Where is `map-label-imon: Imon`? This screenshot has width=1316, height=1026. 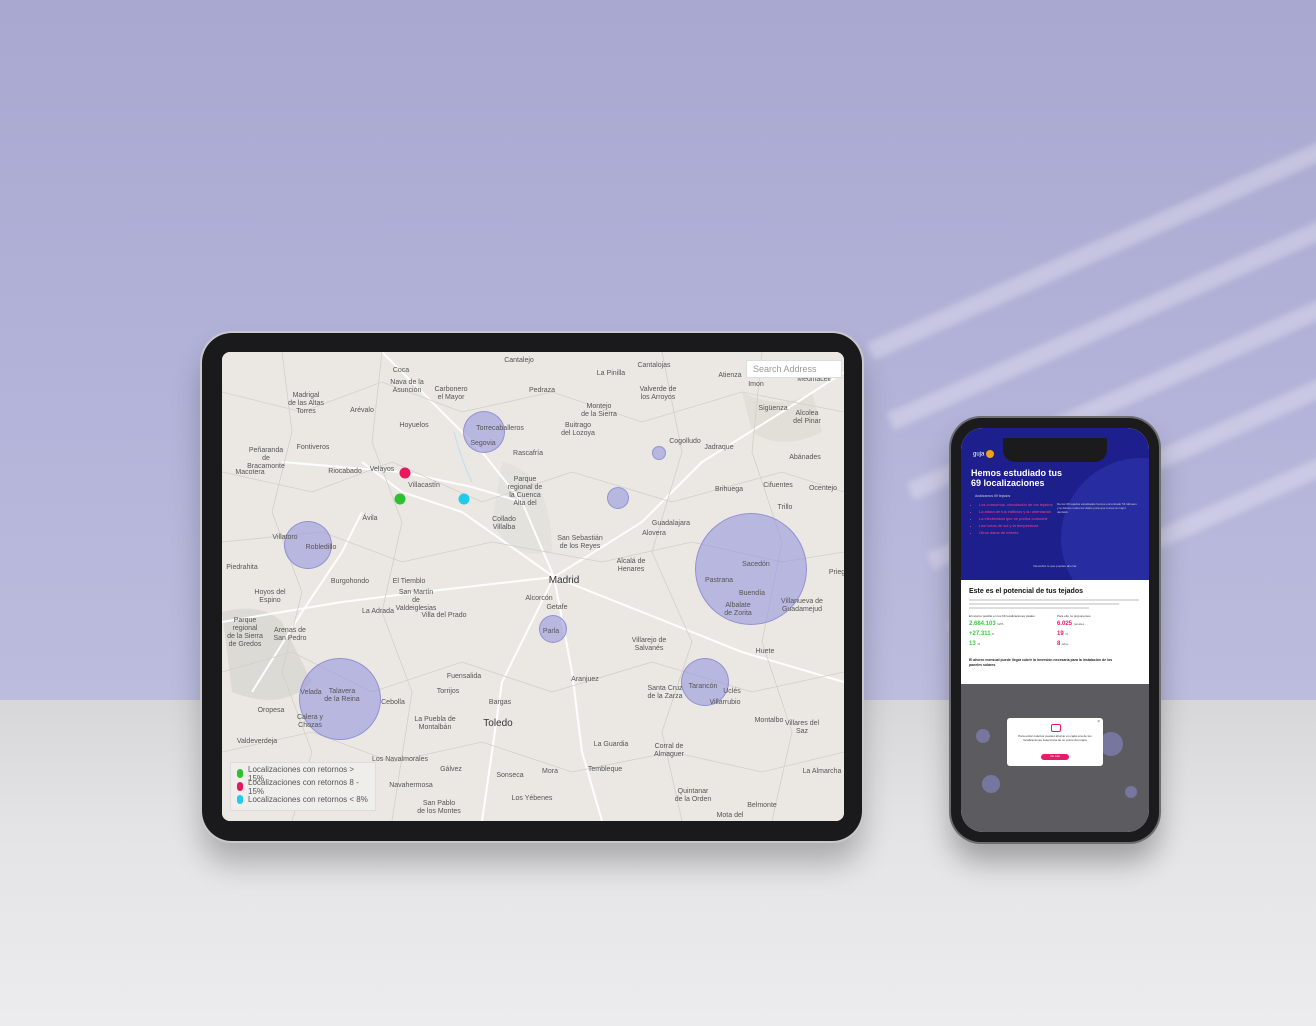
map-label-imon: Imon is located at coordinates (756, 385).